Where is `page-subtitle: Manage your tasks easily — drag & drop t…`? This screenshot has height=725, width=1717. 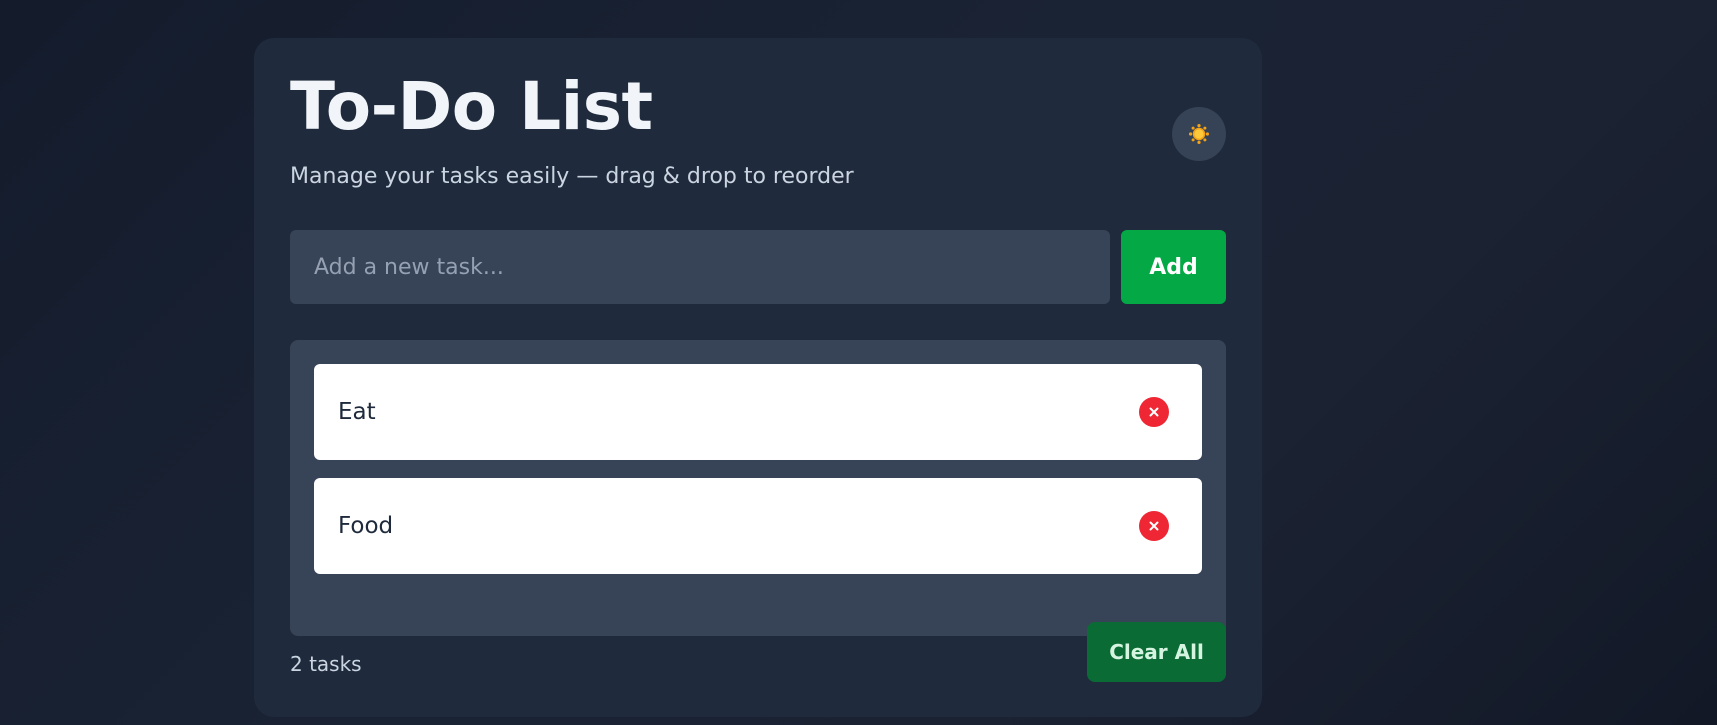
page-subtitle: Manage your tasks easily — drag & drop t… is located at coordinates (572, 176).